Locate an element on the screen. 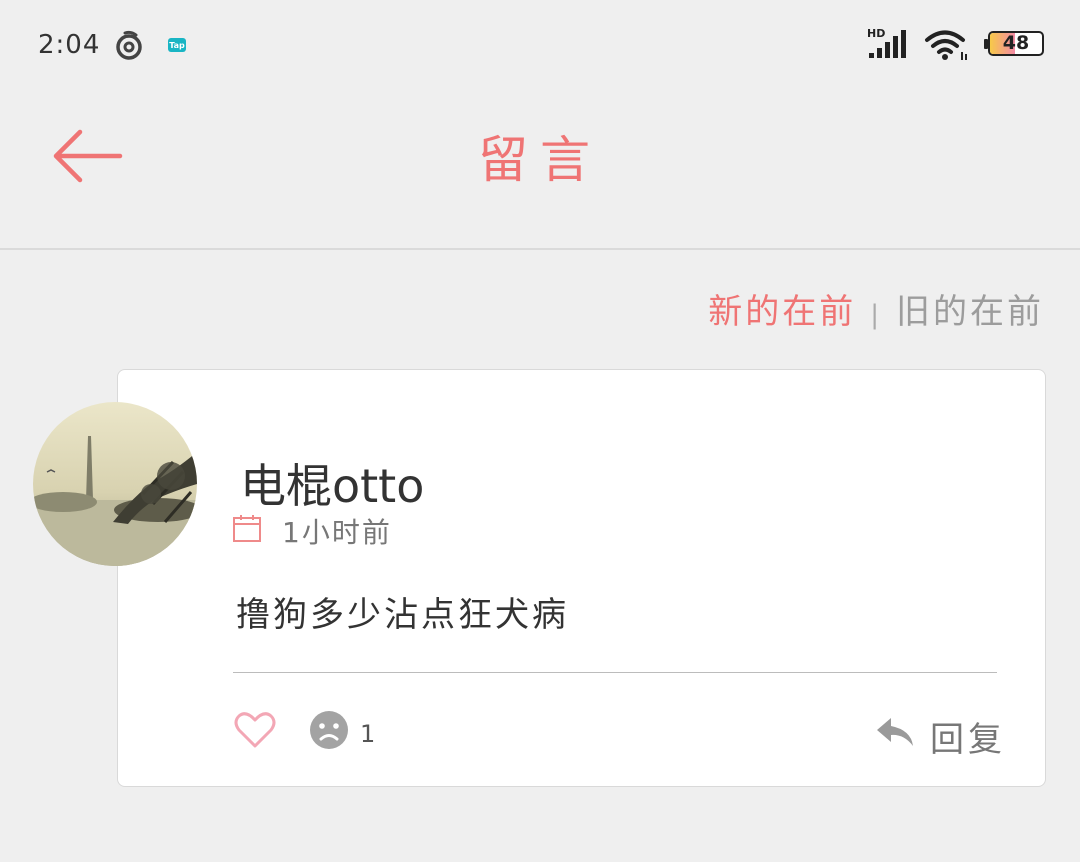 The width and height of the screenshot is (1080, 862). sad-face-icon is located at coordinates (329, 730).